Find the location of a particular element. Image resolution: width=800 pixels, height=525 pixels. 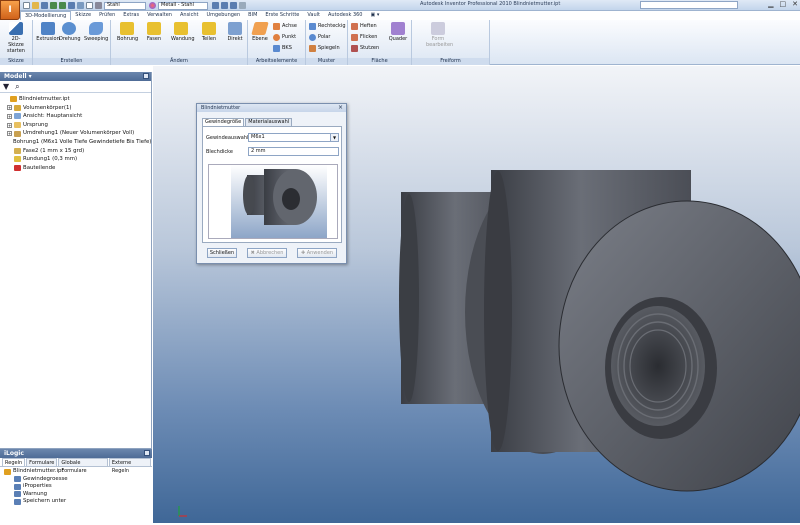

browser-node: Blindnietmutter.ipt is located at coordinates (77, 99).